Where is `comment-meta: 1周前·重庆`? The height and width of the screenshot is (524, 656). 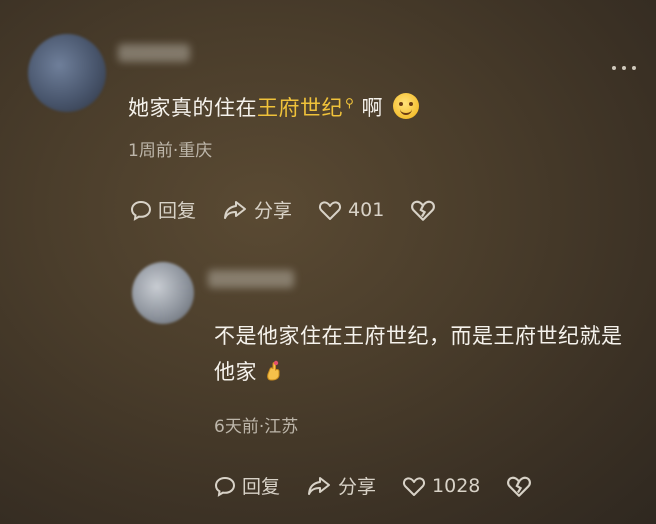
comment-meta: 1周前·重庆 is located at coordinates (170, 151).